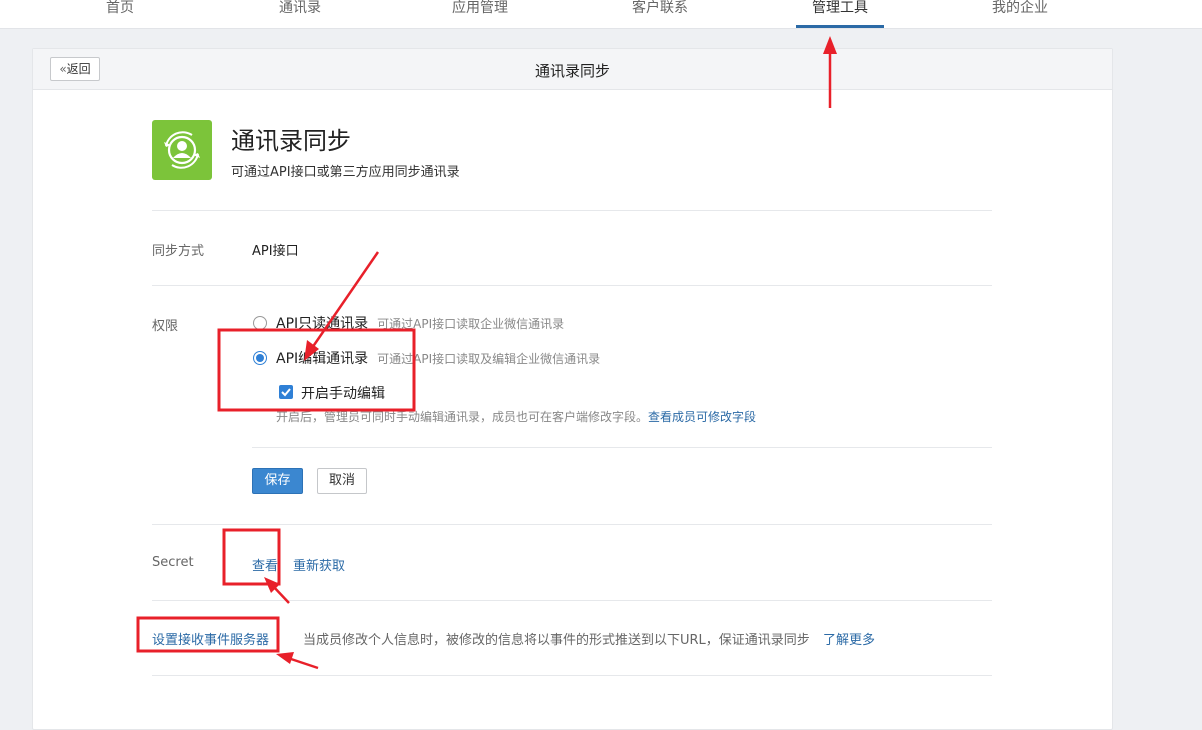 The width and height of the screenshot is (1202, 730). What do you see at coordinates (173, 562) in the screenshot?
I see `secret-label: Secret` at bounding box center [173, 562].